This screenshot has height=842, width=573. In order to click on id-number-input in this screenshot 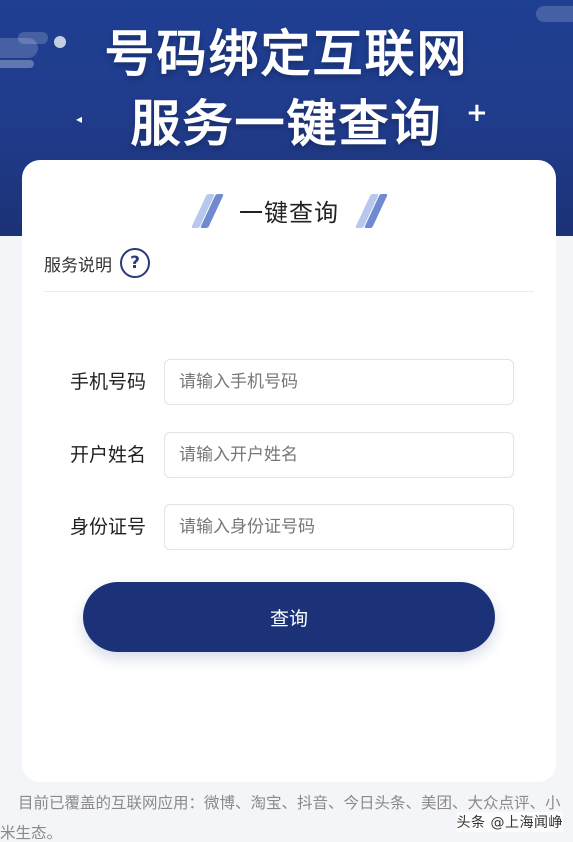, I will do `click(339, 527)`.